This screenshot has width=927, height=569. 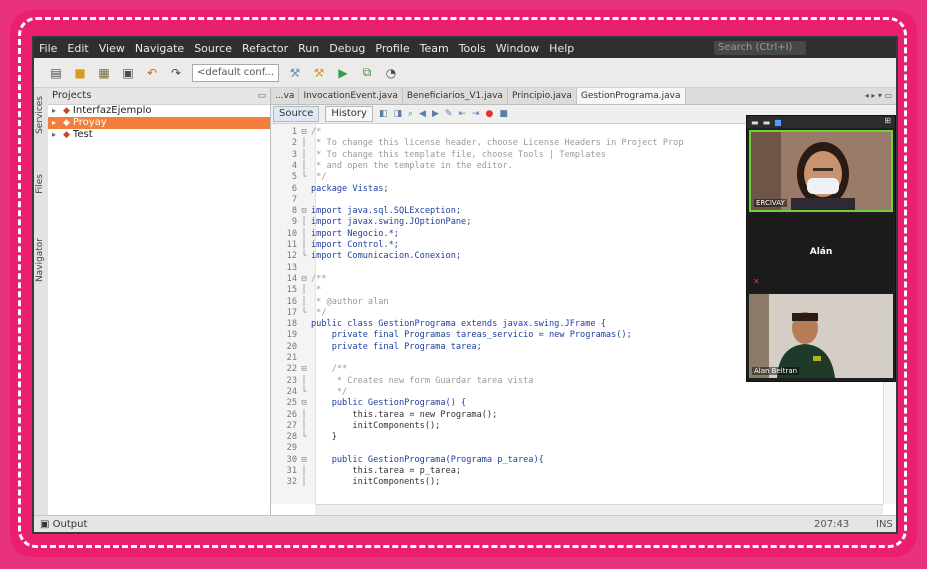 I want to click on forward-icon: ◨, so click(x=397, y=114).